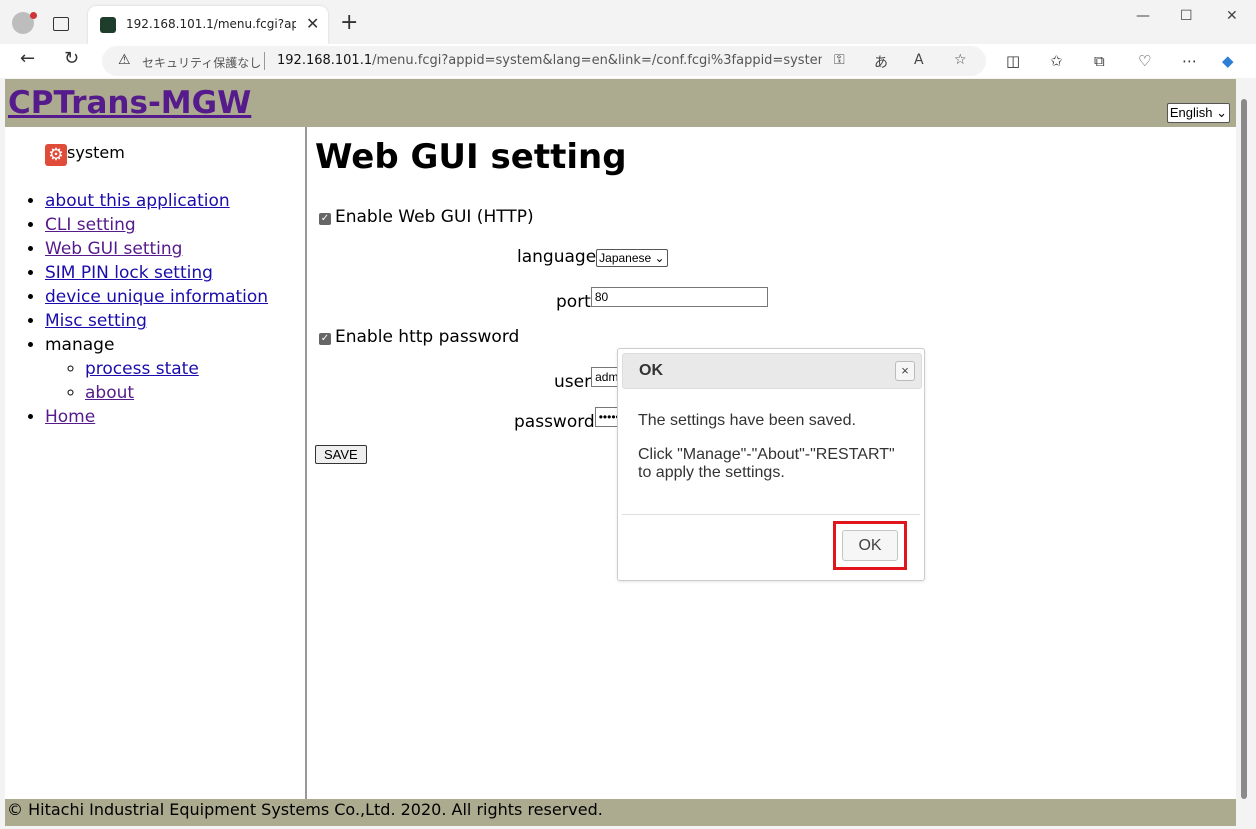  I want to click on sidebar-item-manage: manage process state about, so click(156, 369).